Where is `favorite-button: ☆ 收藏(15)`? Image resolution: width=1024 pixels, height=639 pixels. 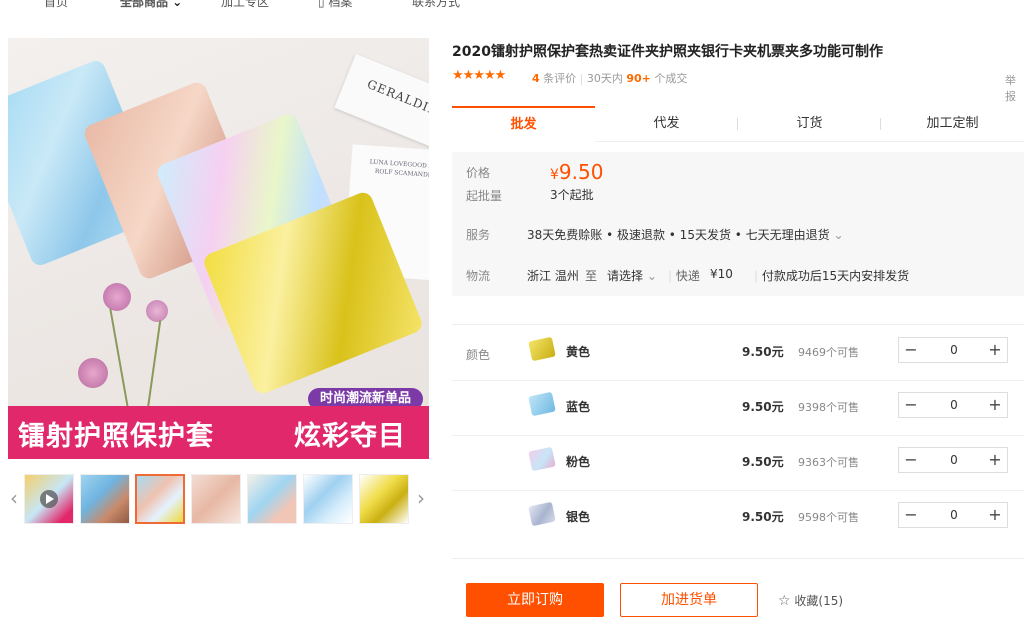
favorite-button: ☆ 收藏(15) is located at coordinates (810, 600).